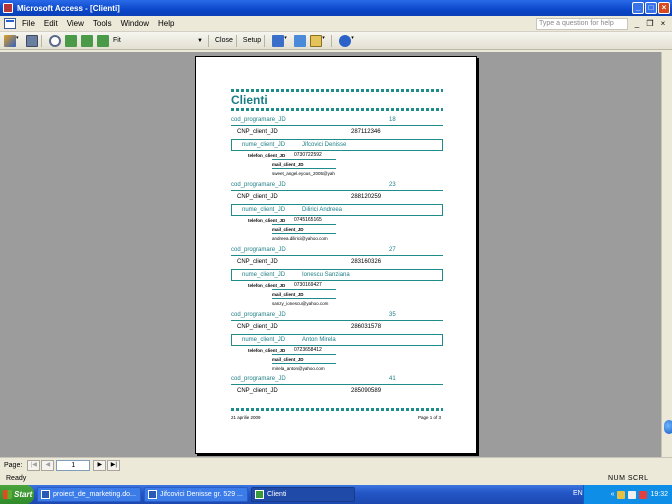  Describe the element at coordinates (392, 185) in the screenshot. I see `cod-programare-value: 23` at that location.